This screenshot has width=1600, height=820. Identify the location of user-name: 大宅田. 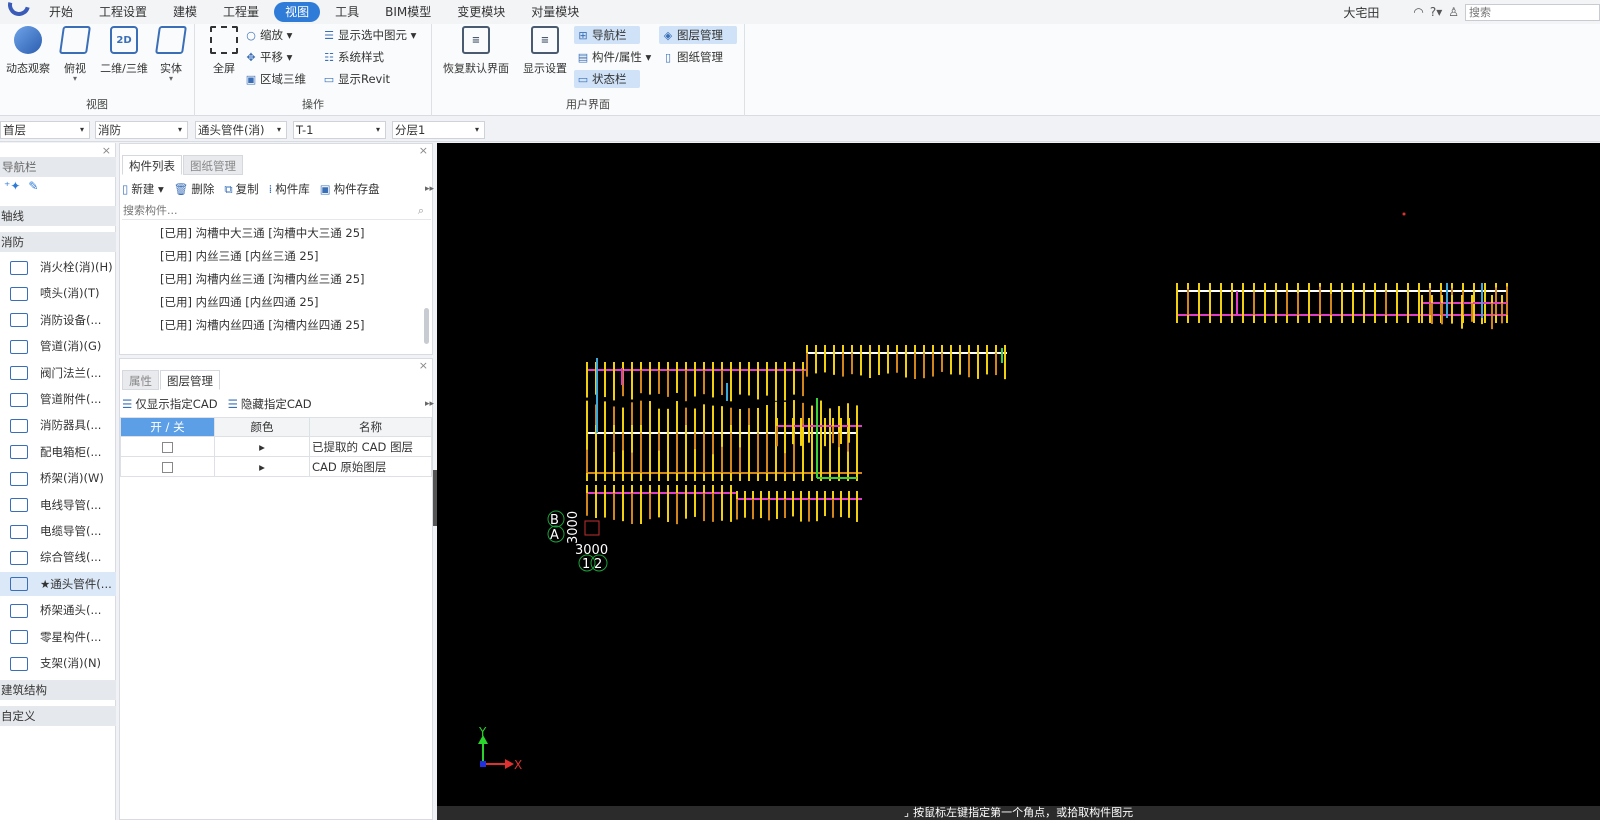
(1361, 12).